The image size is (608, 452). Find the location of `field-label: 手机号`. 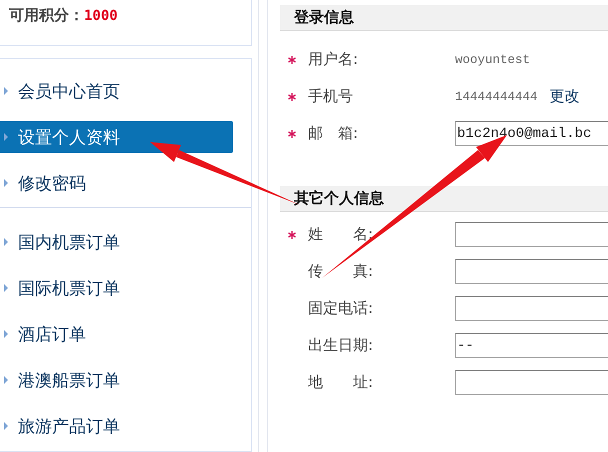

field-label: 手机号 is located at coordinates (331, 96).